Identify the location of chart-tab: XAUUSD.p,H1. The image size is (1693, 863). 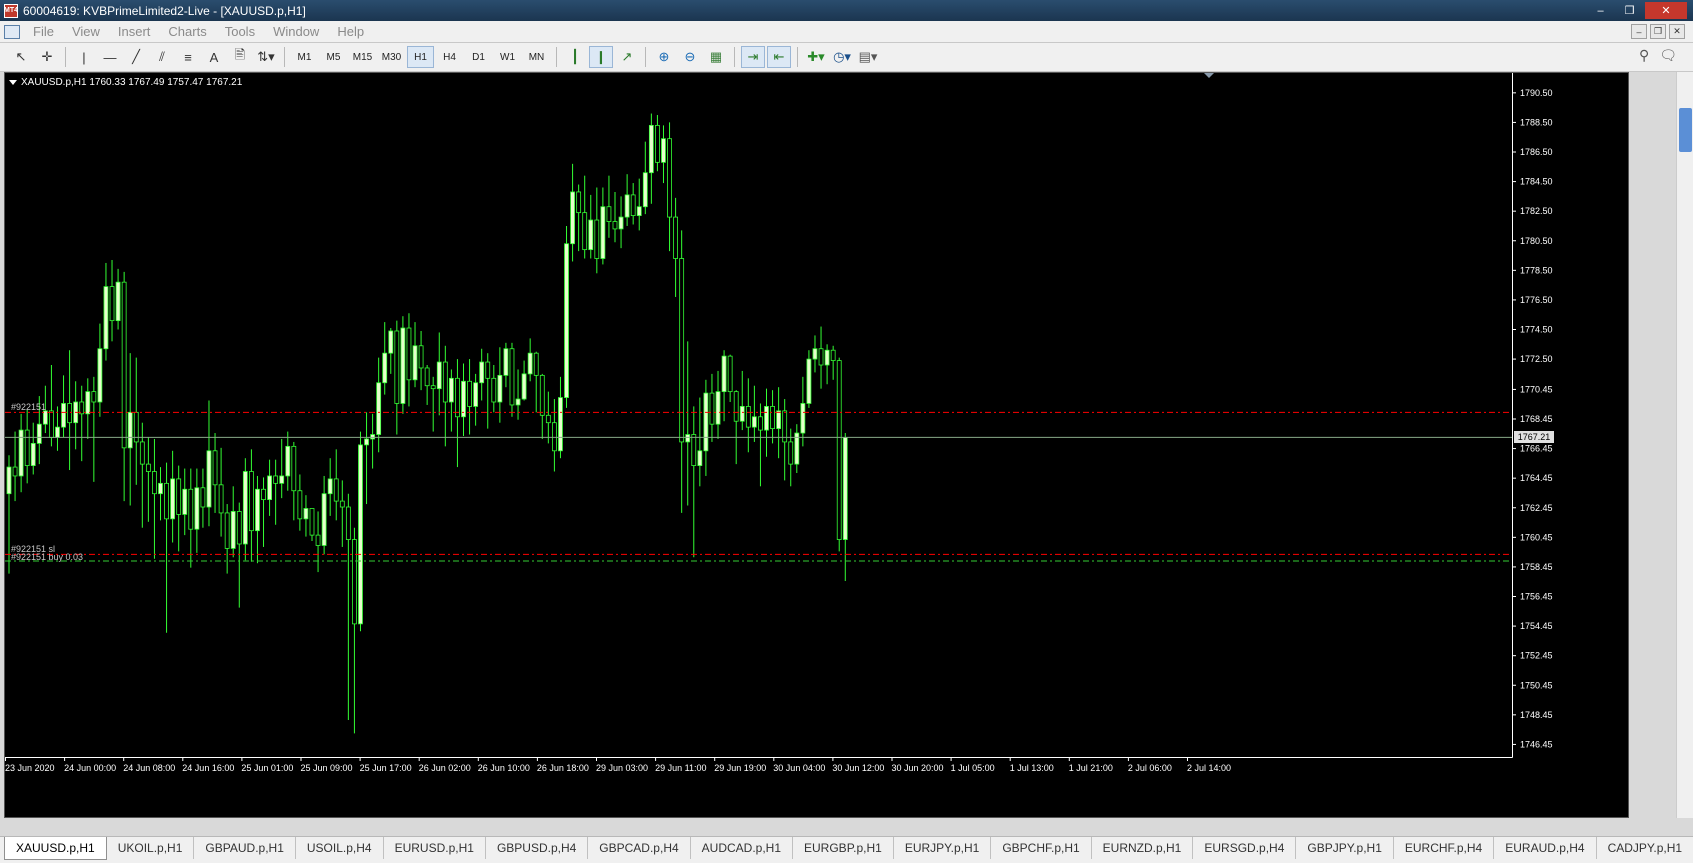
(55, 848).